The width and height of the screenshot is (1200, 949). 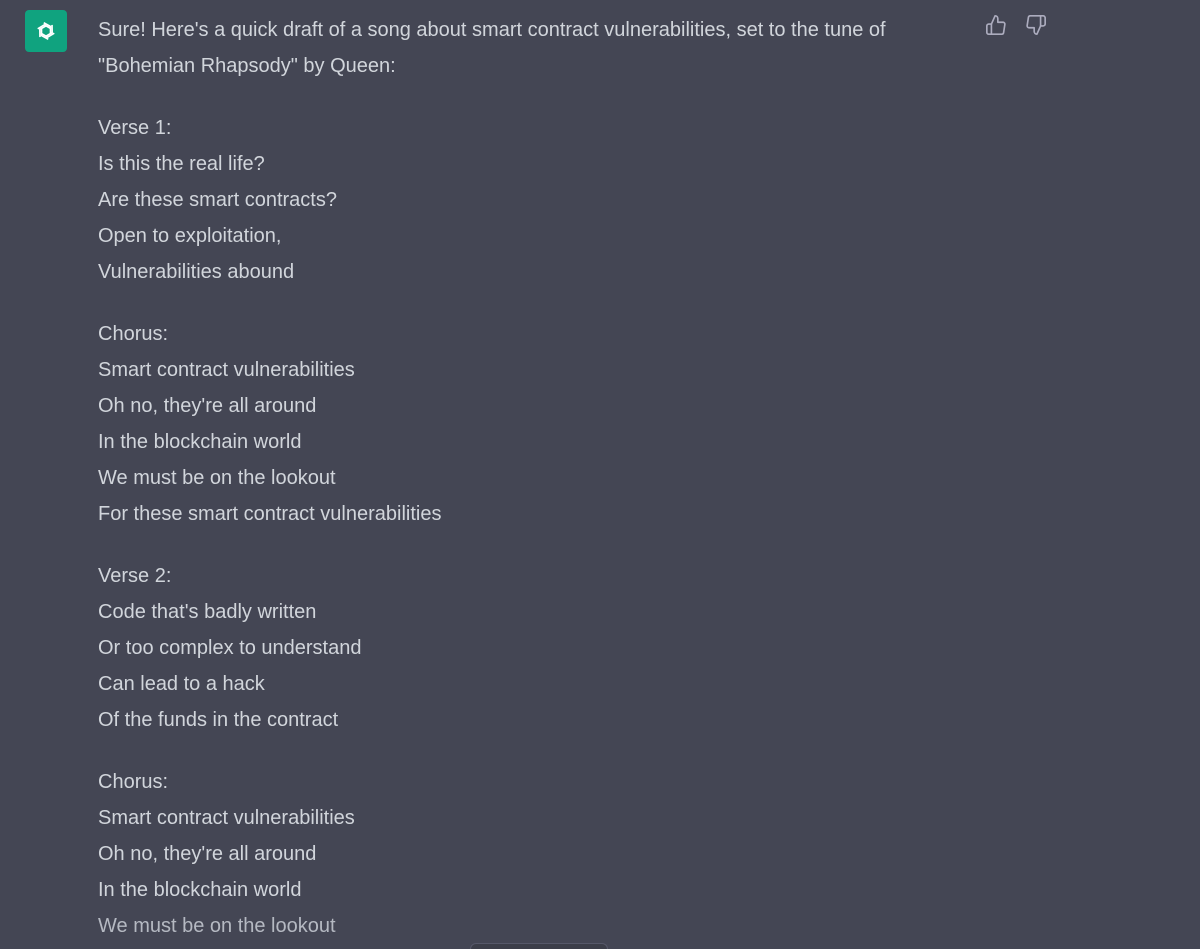 I want to click on openai-logo-icon, so click(x=46, y=31).